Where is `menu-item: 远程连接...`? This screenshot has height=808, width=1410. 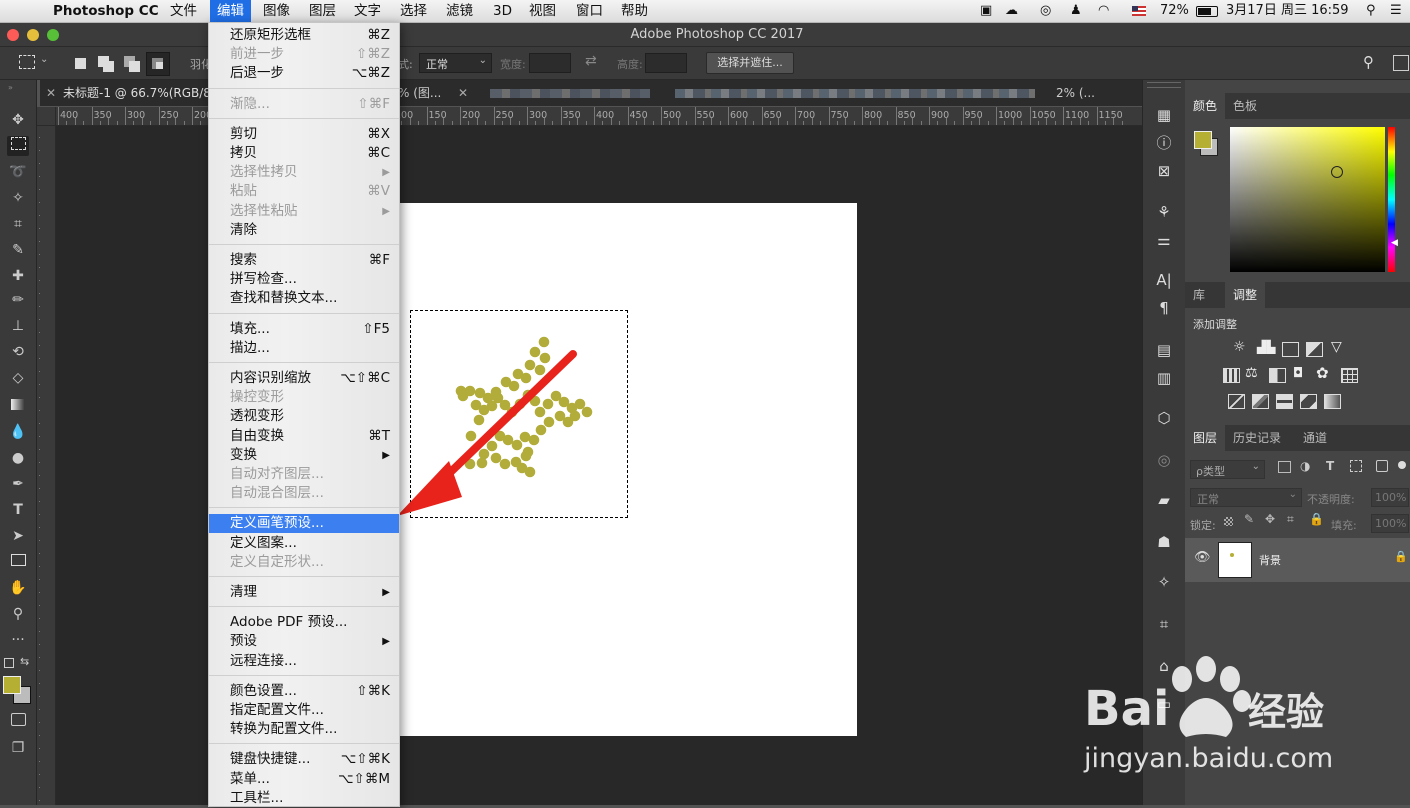 menu-item: 远程连接... is located at coordinates (304, 661).